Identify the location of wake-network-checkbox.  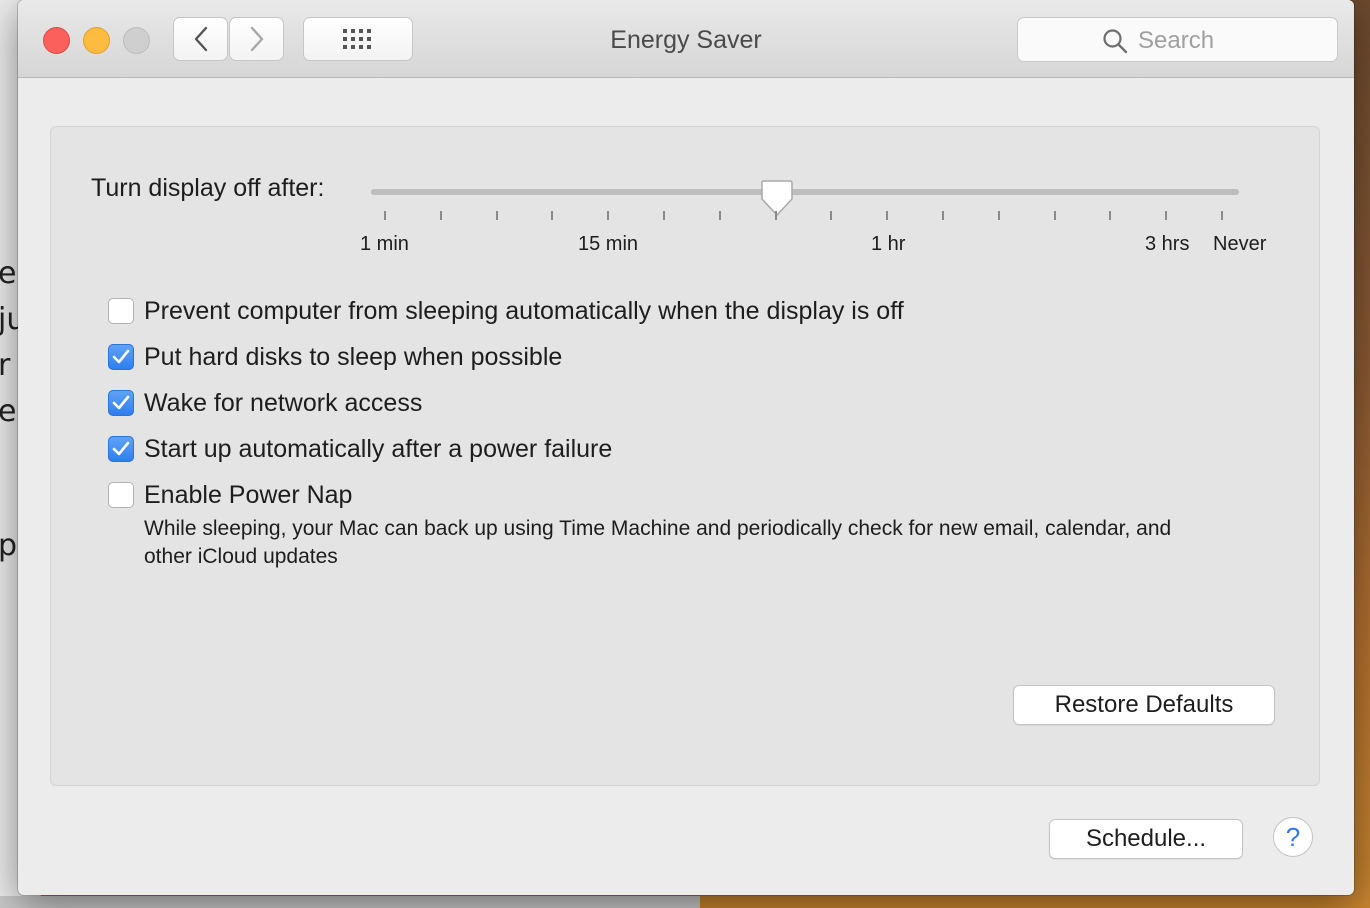
(121, 403).